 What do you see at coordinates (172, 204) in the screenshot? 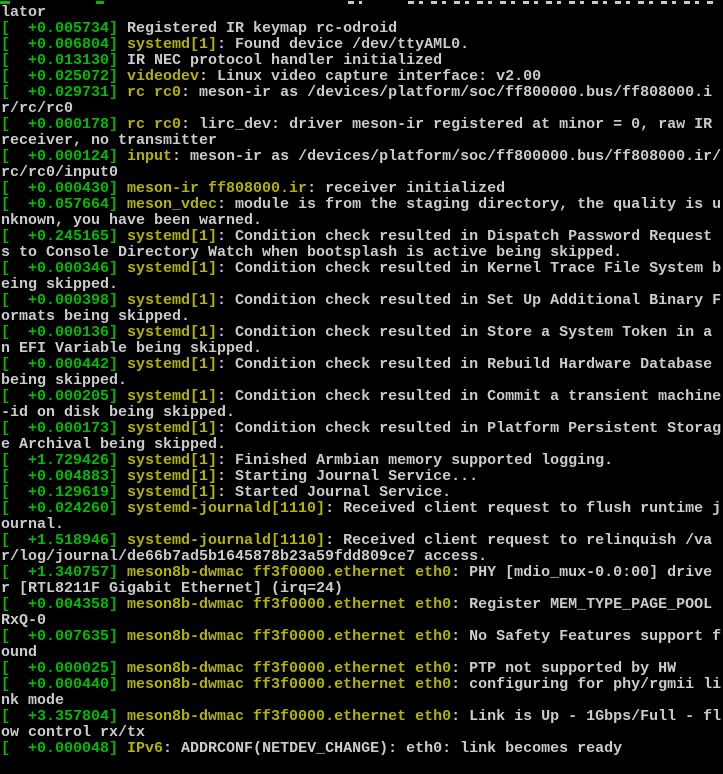
I see `log-subsystem-tag: meson_vdec` at bounding box center [172, 204].